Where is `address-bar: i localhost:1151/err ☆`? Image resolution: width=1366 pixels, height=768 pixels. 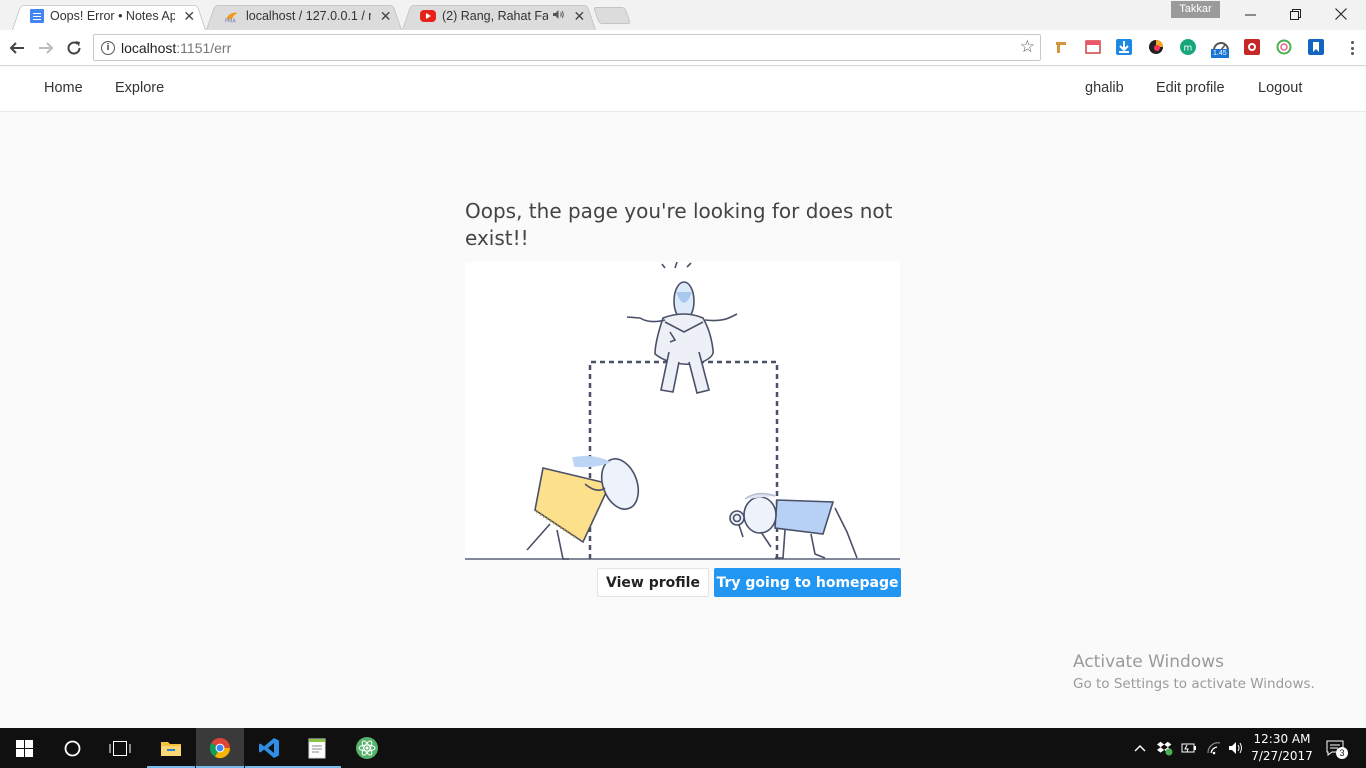
address-bar: i localhost:1151/err ☆ is located at coordinates (567, 47).